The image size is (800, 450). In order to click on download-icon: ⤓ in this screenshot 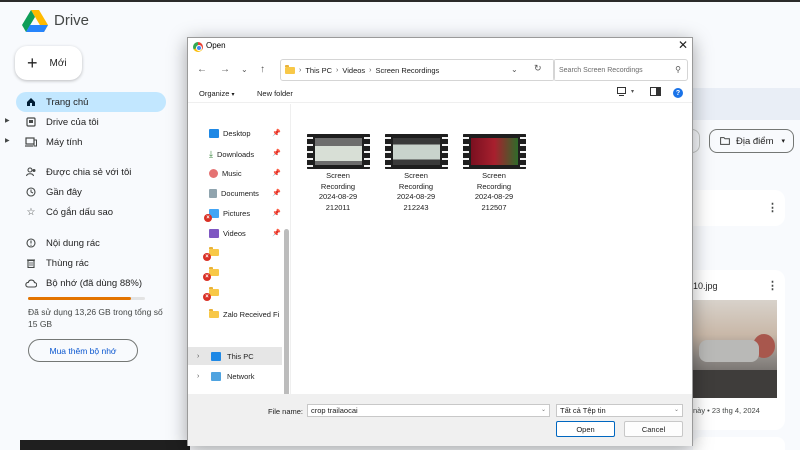, I will do `click(211, 154)`.